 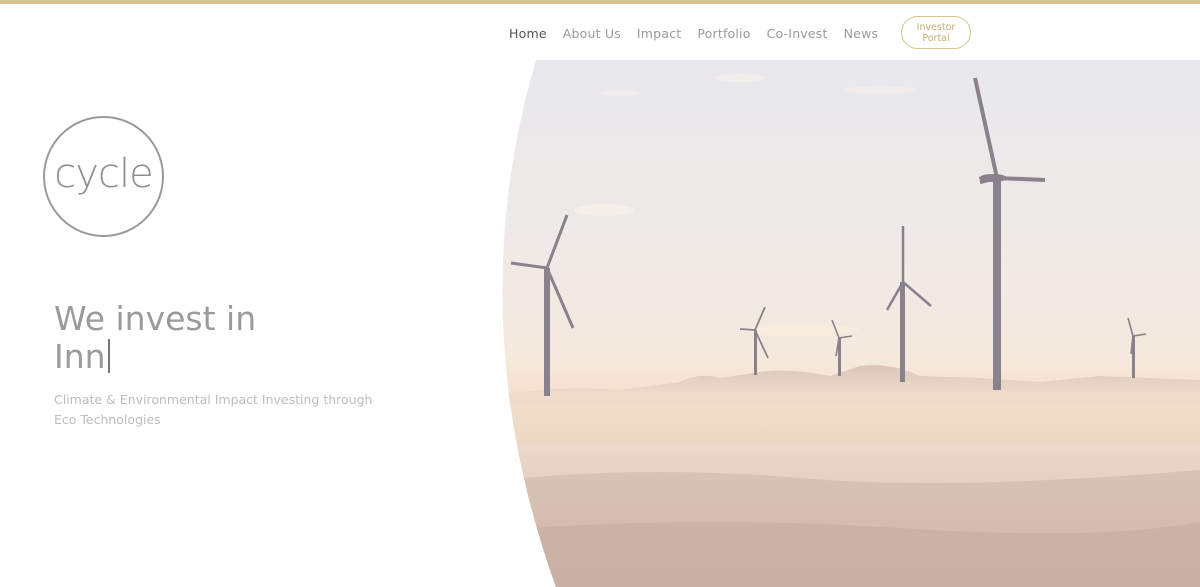 I want to click on investor-portal-button: Investor Portal, so click(x=936, y=32).